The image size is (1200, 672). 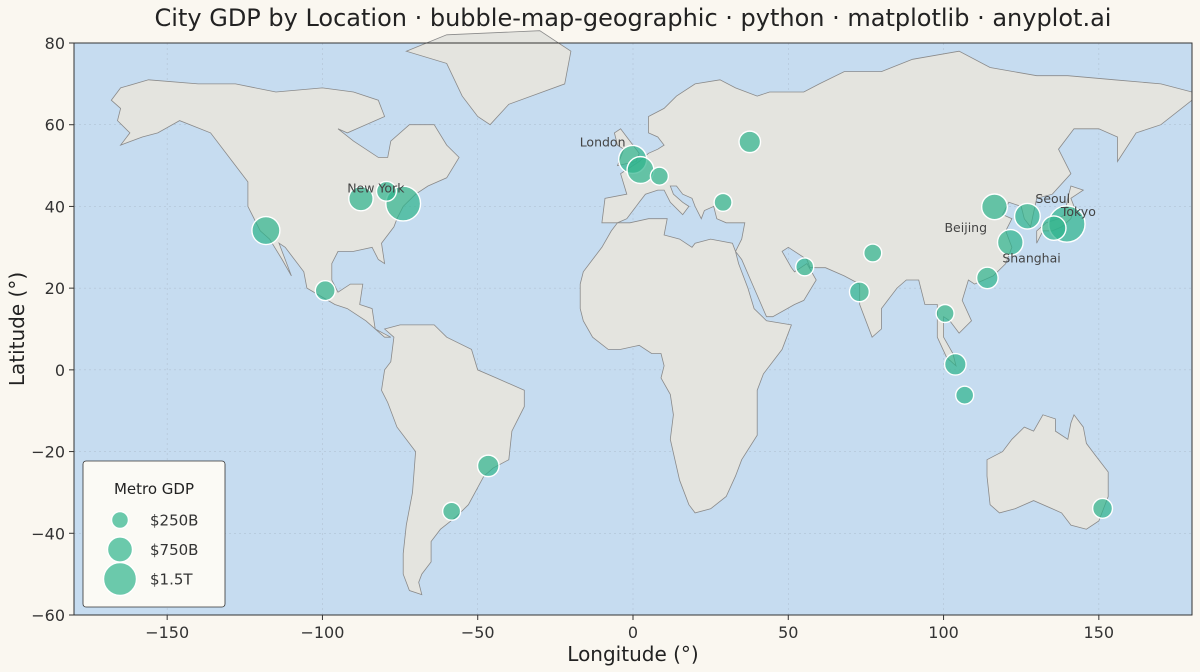 I want to click on y-tick-label: 40, so click(x=55, y=206).